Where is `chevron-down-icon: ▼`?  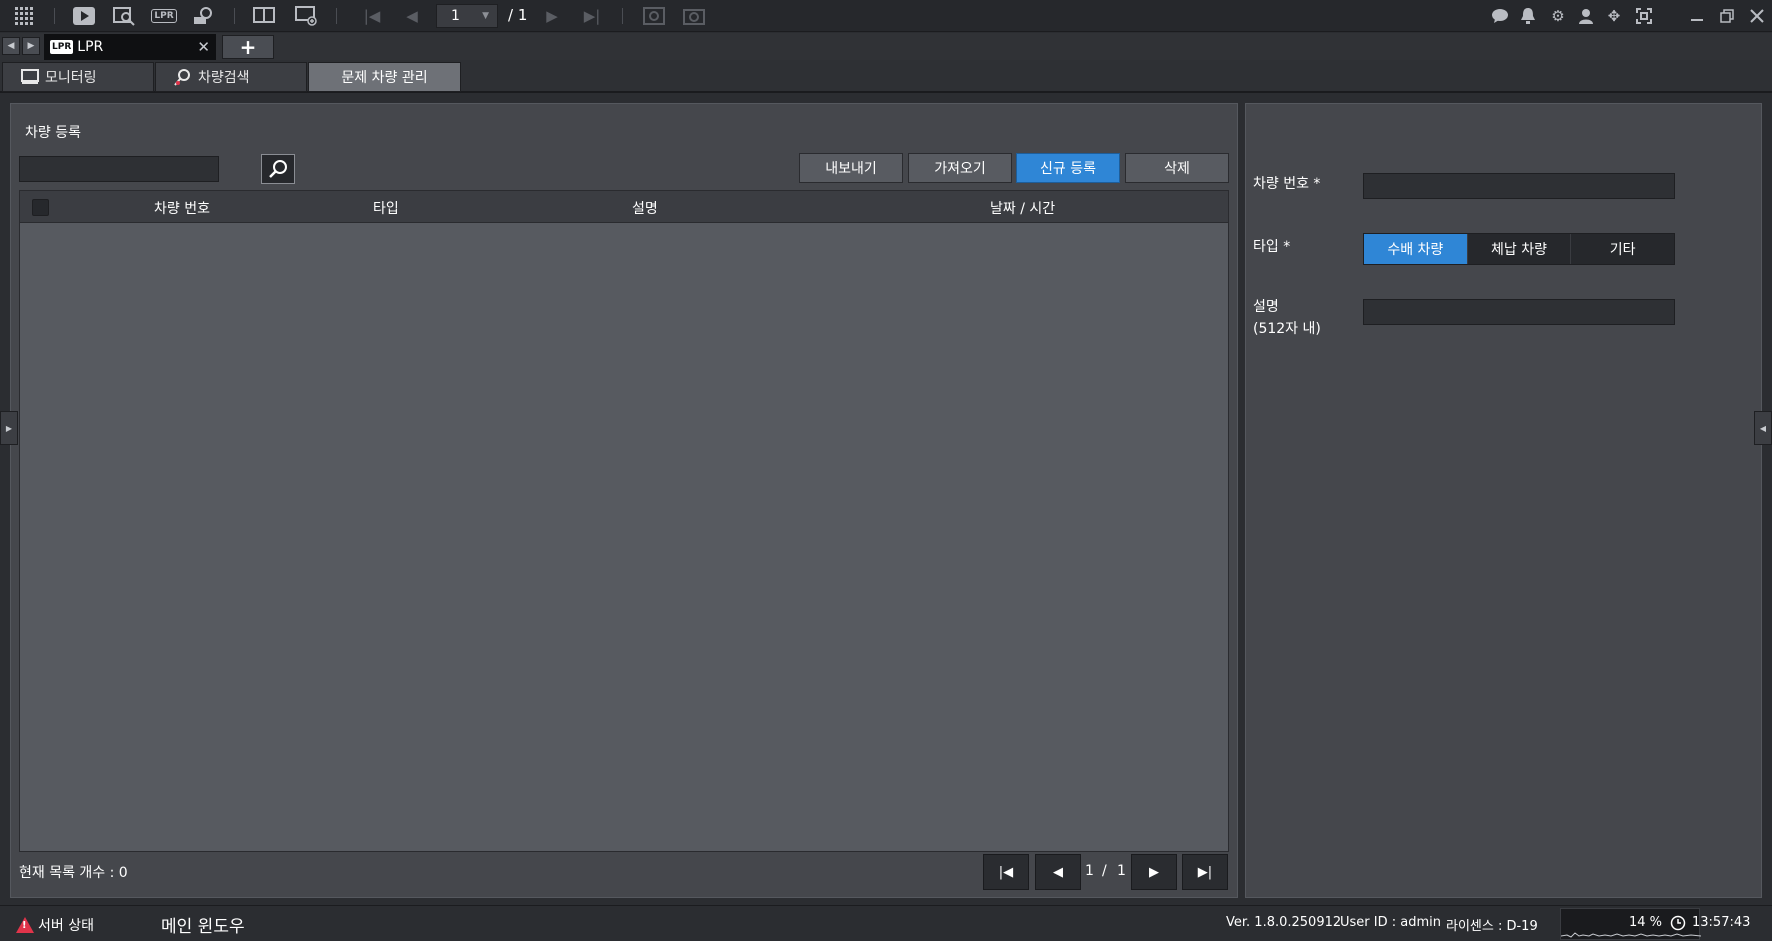 chevron-down-icon: ▼ is located at coordinates (485, 16).